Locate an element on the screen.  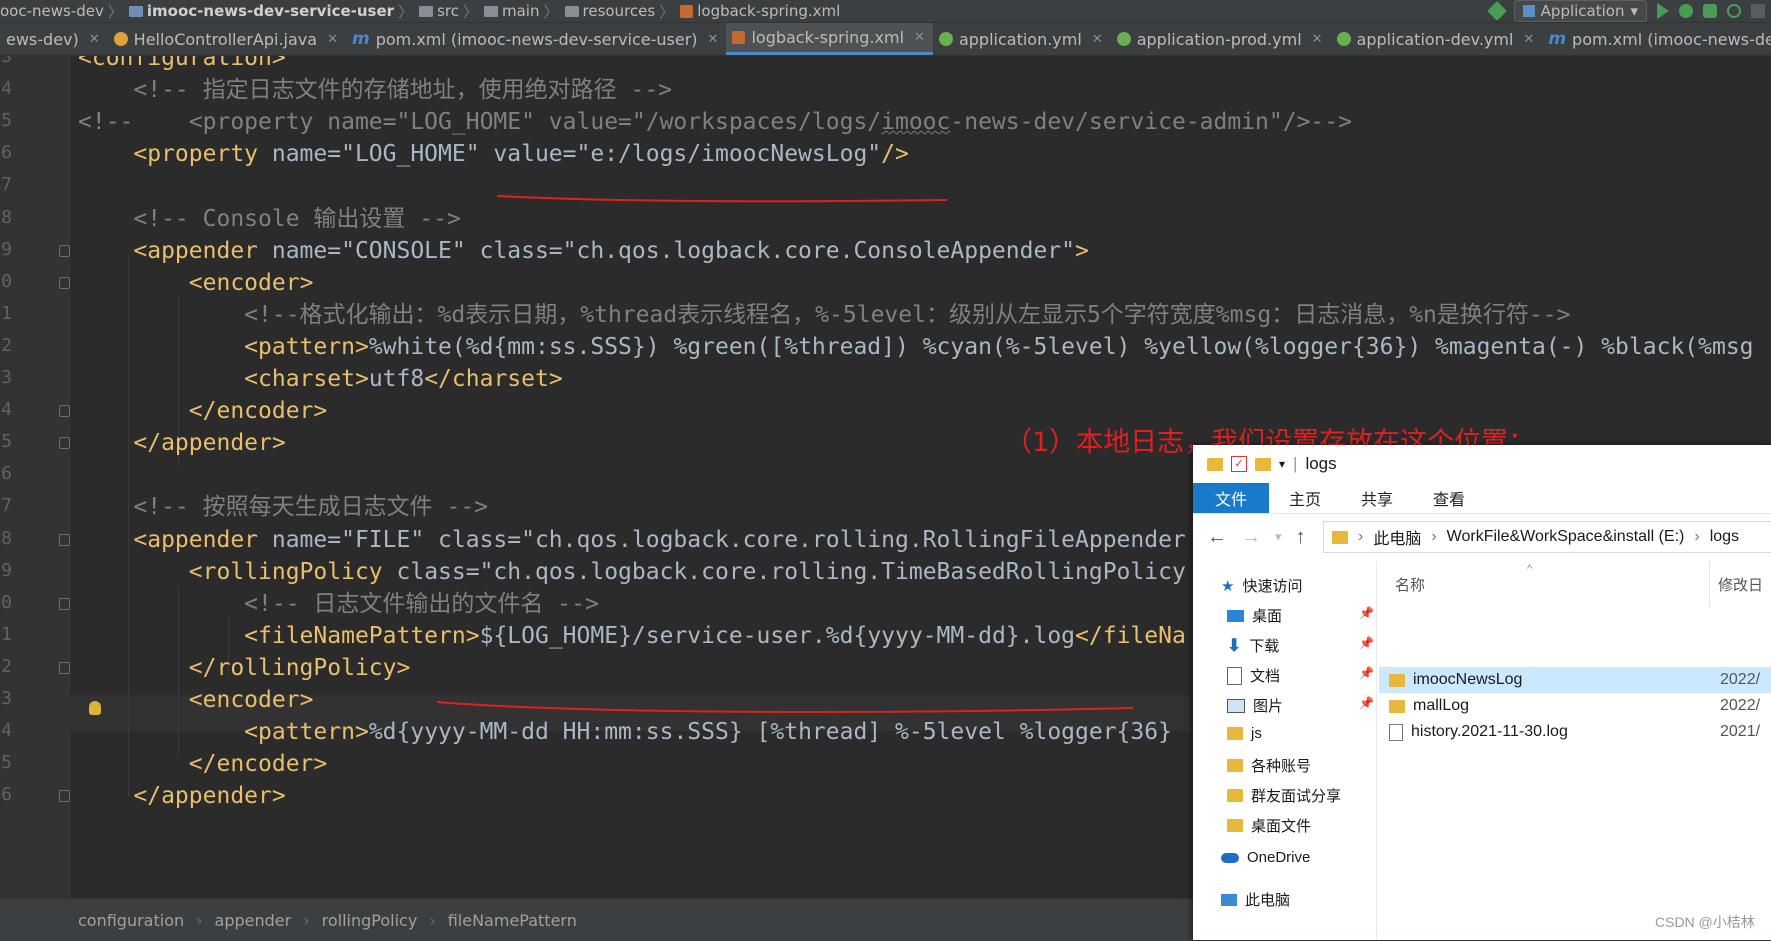
tab-application-dev: application-dev.yml ✕ is located at coordinates (1437, 39).